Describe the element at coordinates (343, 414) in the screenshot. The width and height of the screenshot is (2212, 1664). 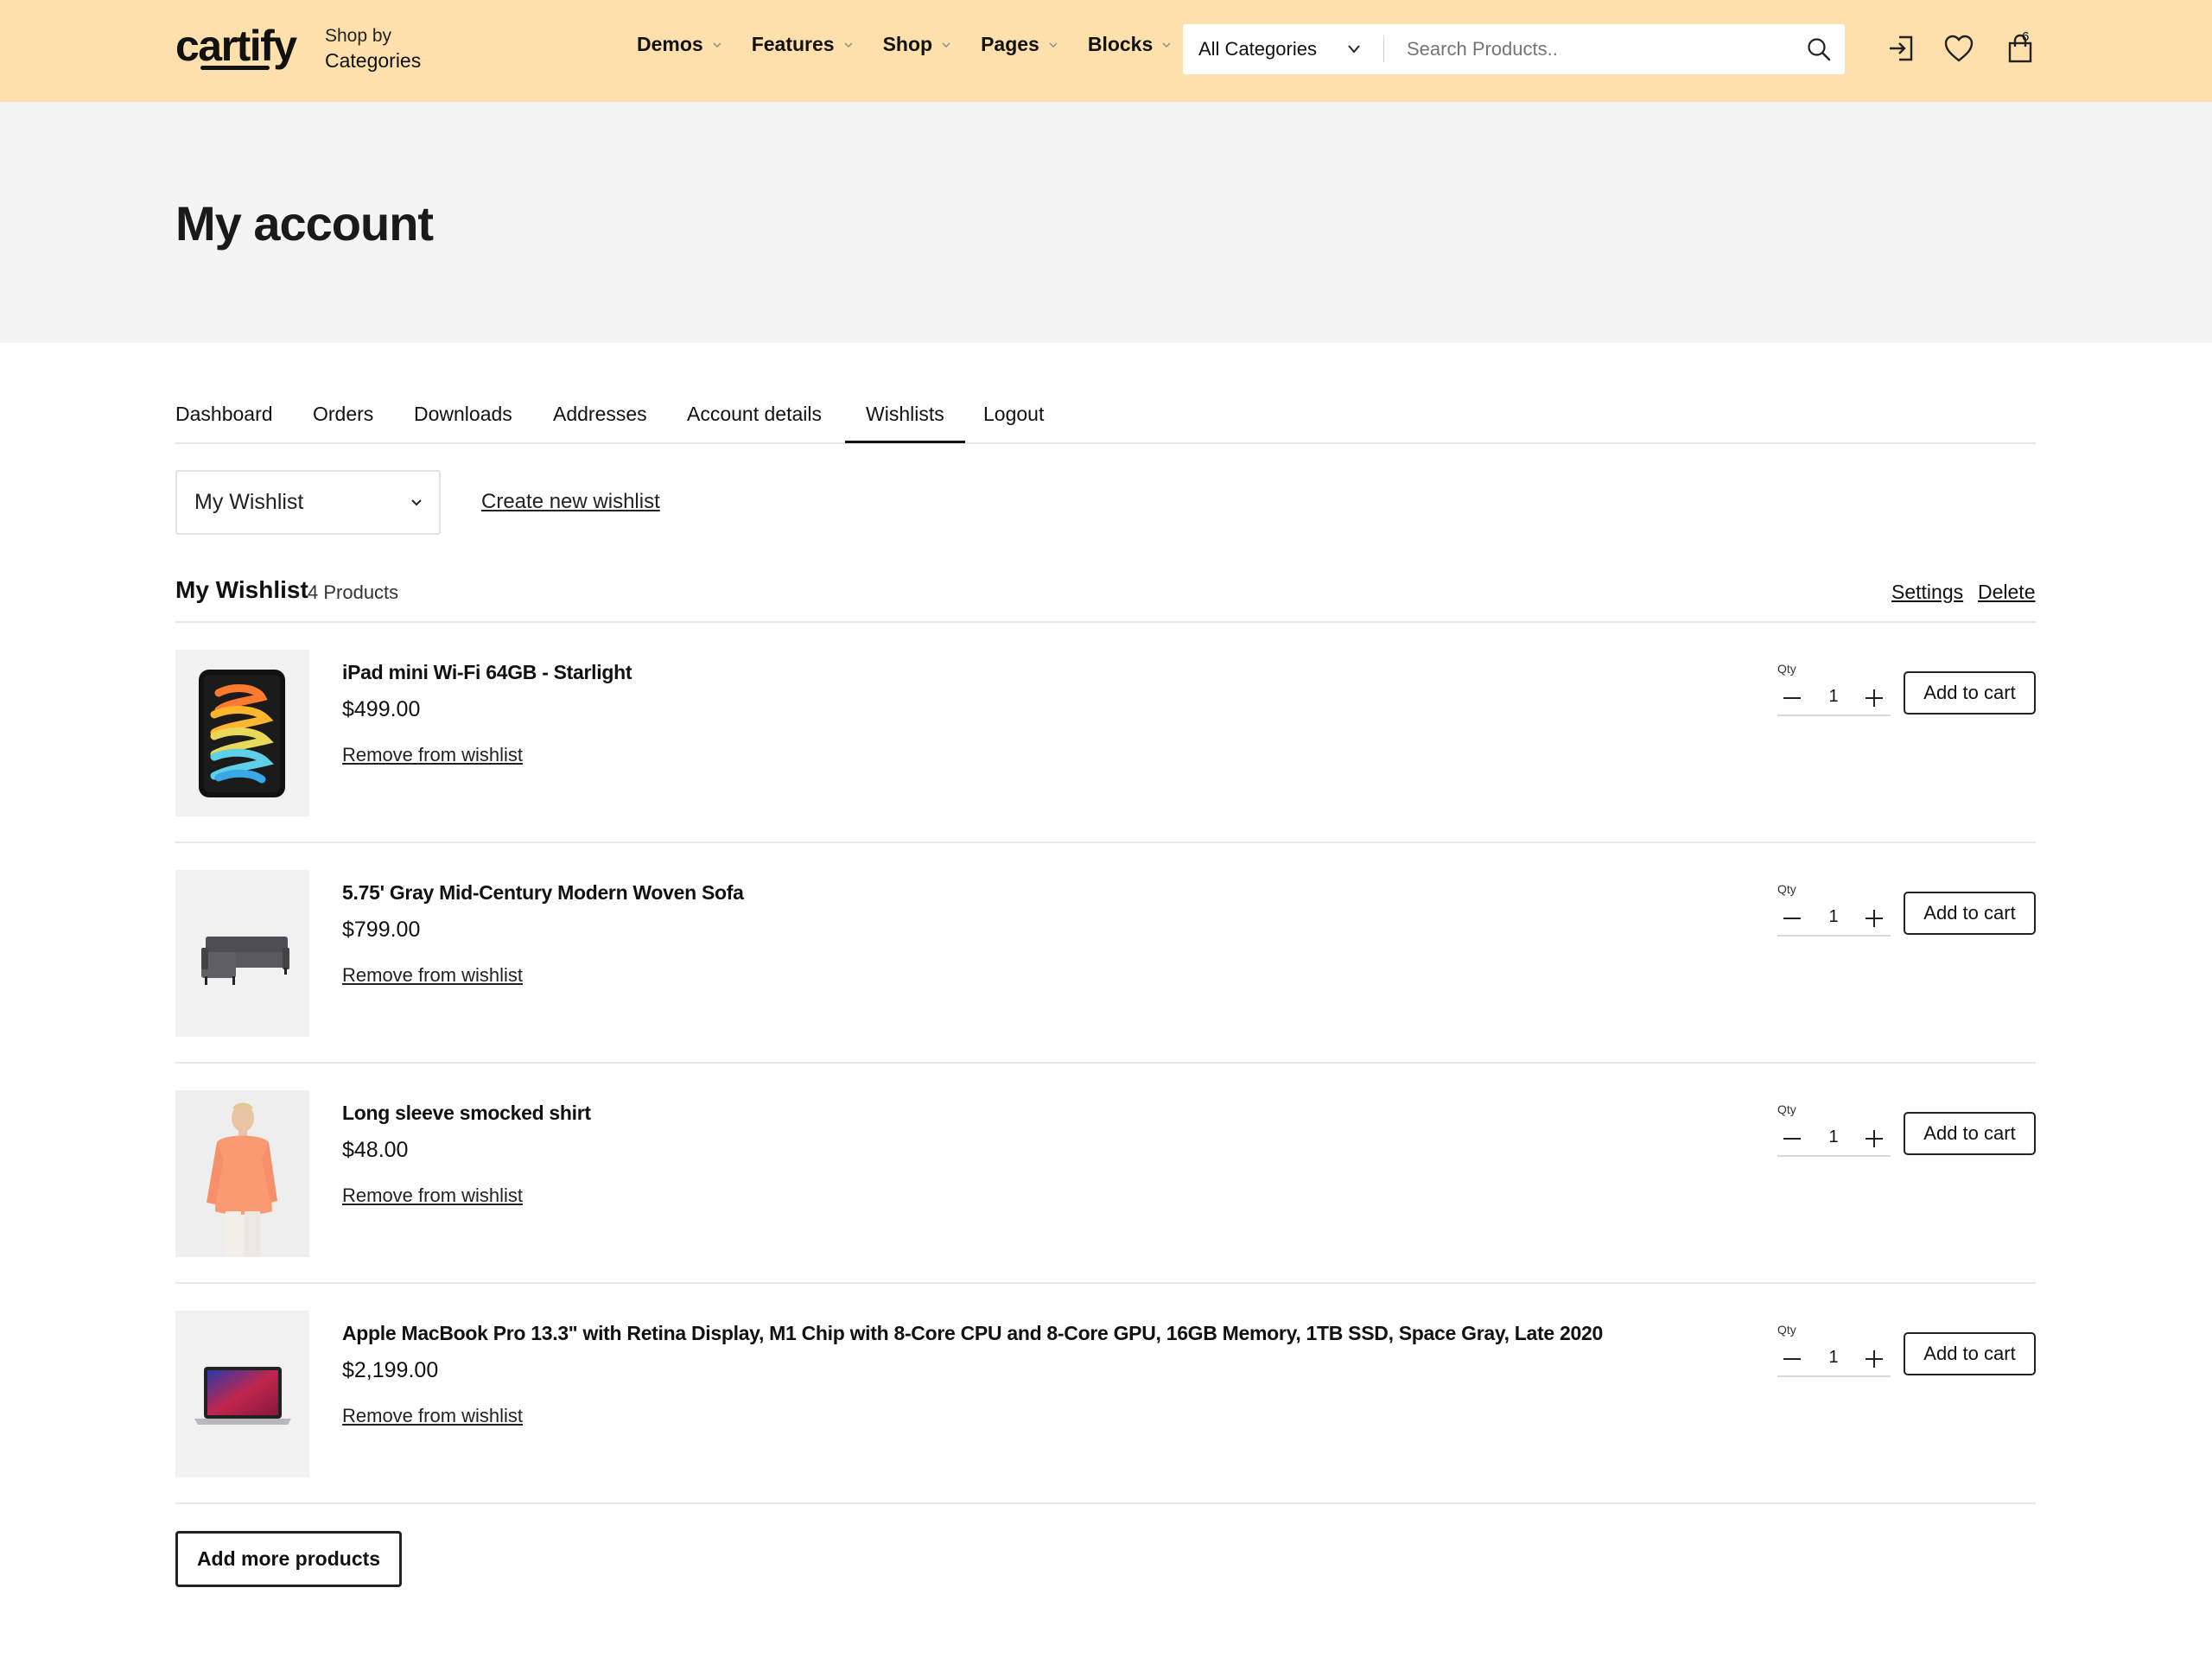
I see `tab-orders: Orders` at that location.